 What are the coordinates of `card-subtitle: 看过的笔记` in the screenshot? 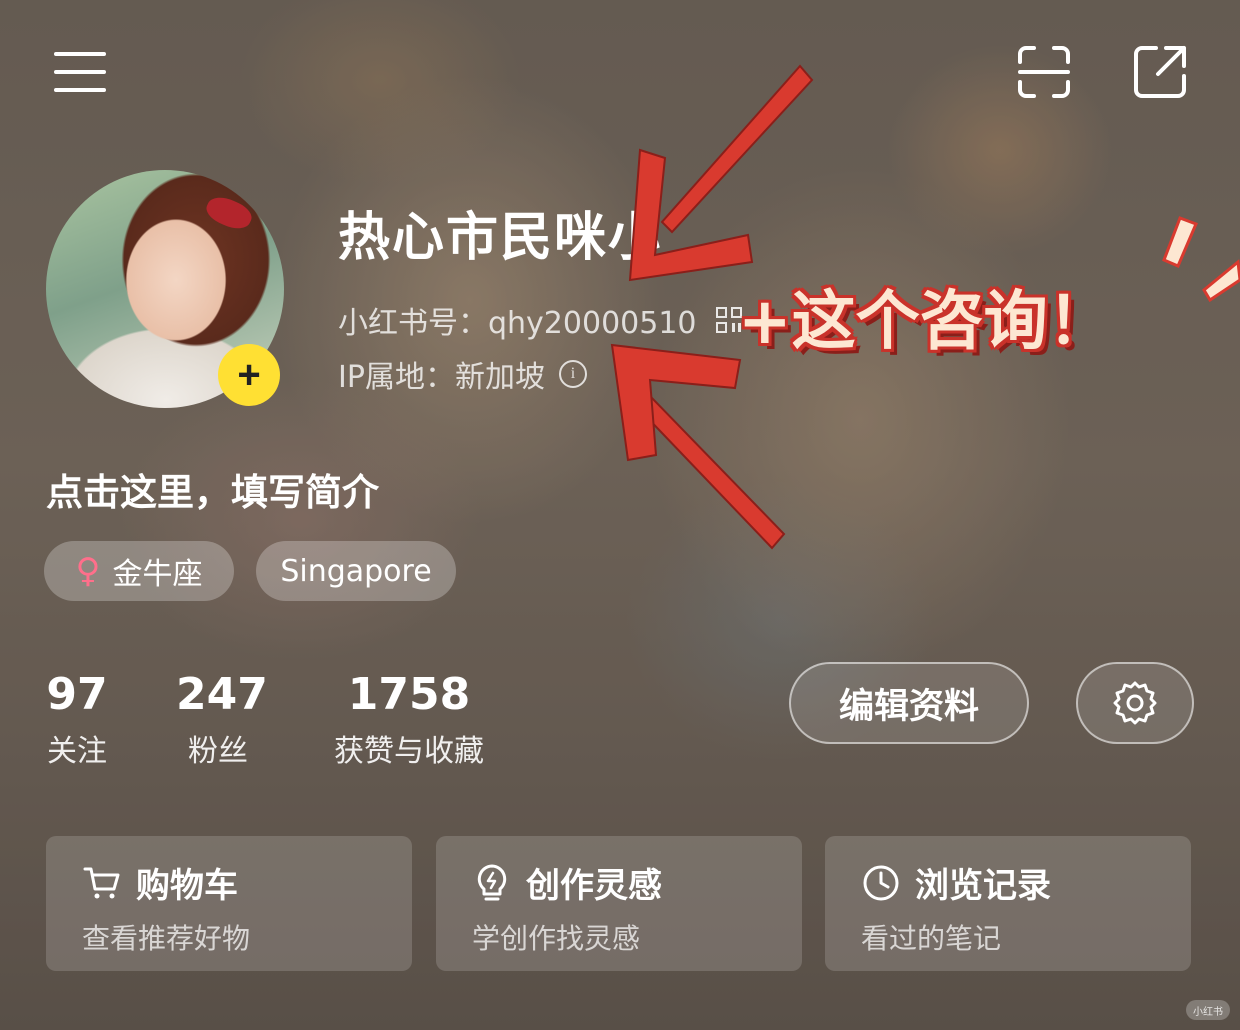 It's located at (931, 938).